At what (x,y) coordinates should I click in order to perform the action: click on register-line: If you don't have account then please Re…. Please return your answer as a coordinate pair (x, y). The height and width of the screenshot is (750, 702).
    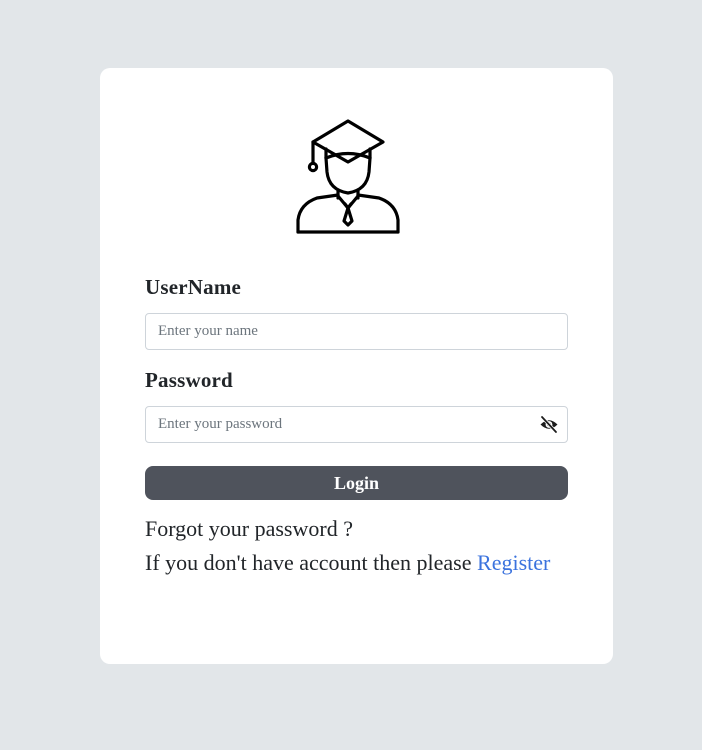
    Looking at the image, I should click on (356, 563).